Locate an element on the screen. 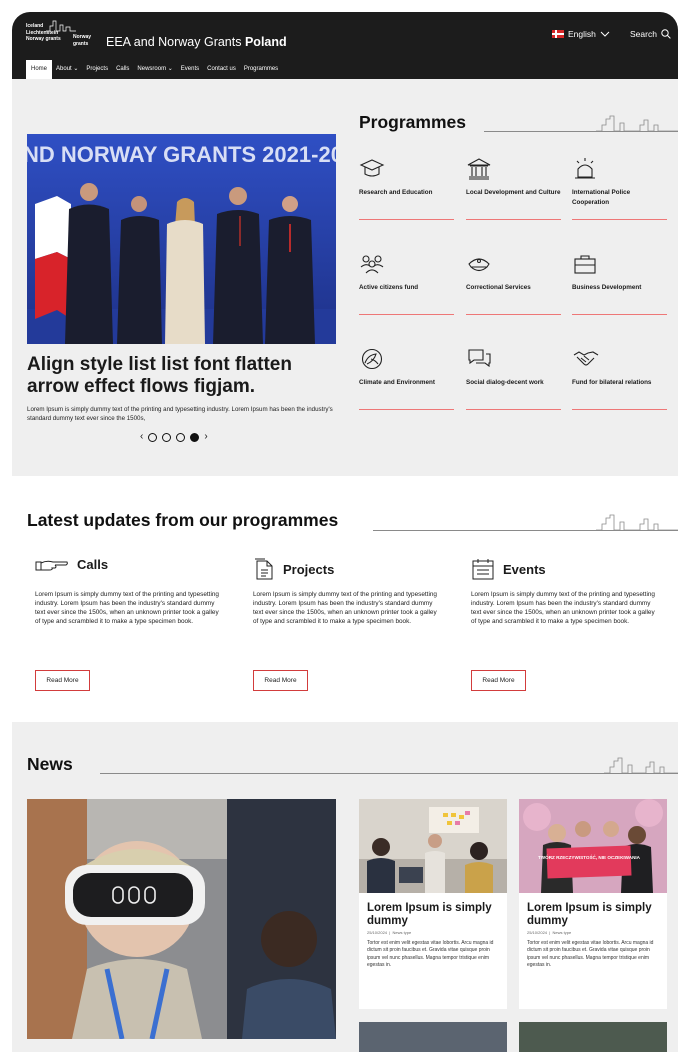  chat-icon is located at coordinates (479, 358).